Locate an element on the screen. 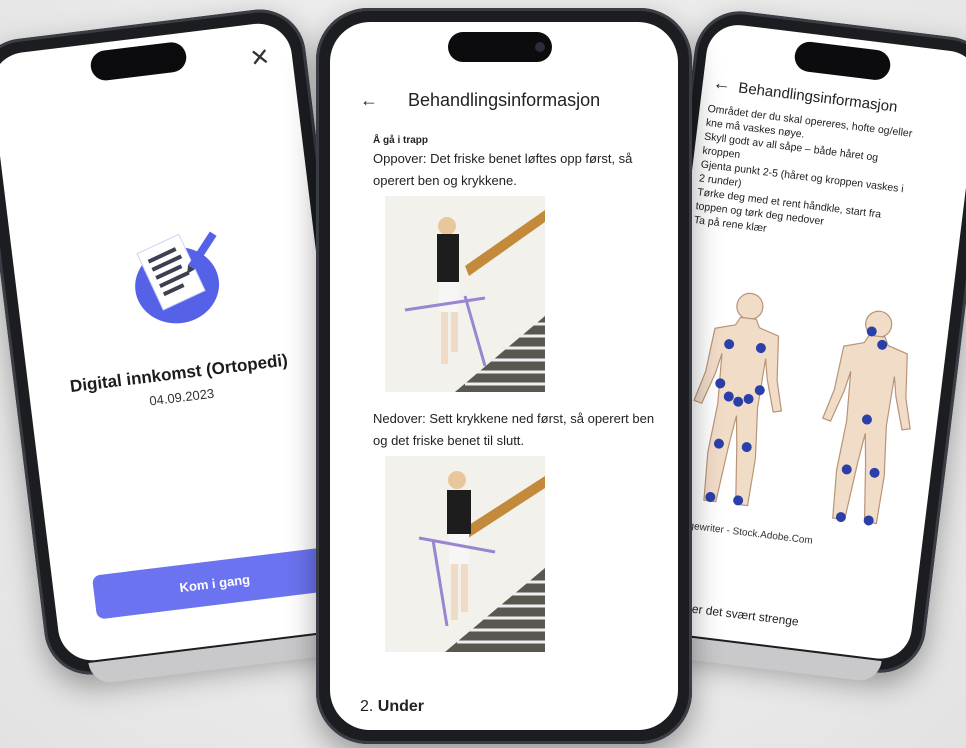 Image resolution: width=966 pixels, height=748 pixels. body-diagram is located at coordinates (802, 409).